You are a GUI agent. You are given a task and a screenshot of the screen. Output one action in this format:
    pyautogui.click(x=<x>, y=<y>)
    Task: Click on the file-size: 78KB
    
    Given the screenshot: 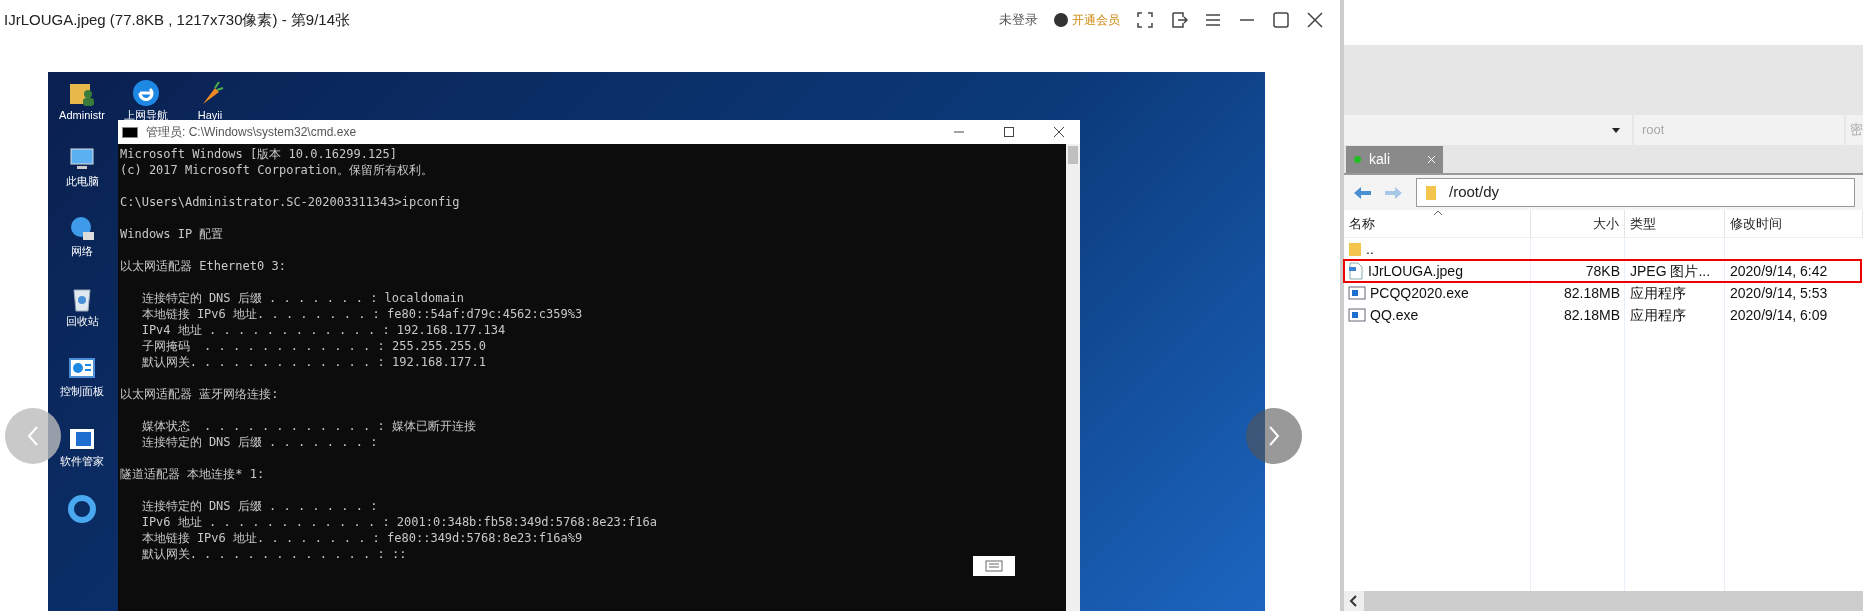 What is the action you would take?
    pyautogui.click(x=1602, y=270)
    